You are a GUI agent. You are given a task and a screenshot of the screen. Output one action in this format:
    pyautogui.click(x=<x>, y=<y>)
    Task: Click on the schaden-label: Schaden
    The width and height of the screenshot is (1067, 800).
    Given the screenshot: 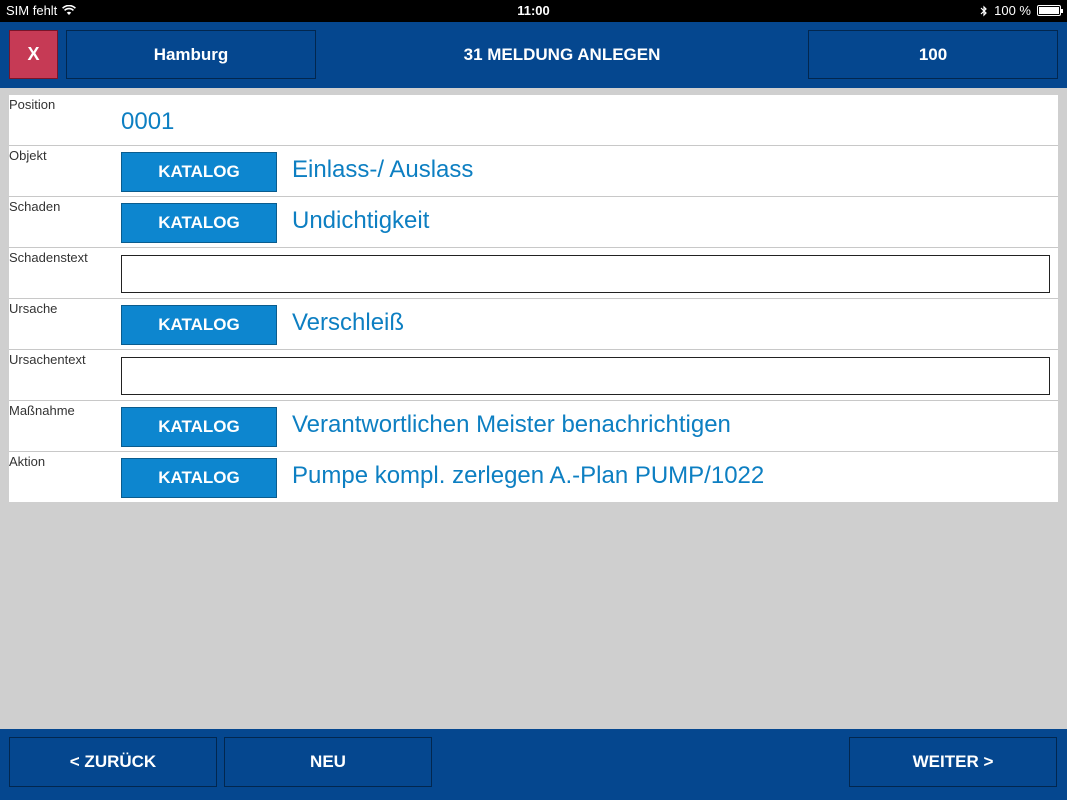 What is the action you would take?
    pyautogui.click(x=35, y=206)
    